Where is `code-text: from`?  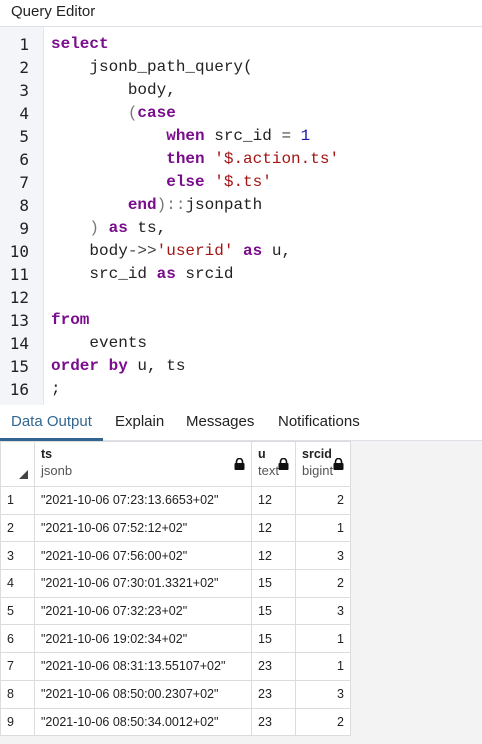 code-text: from is located at coordinates (70, 320).